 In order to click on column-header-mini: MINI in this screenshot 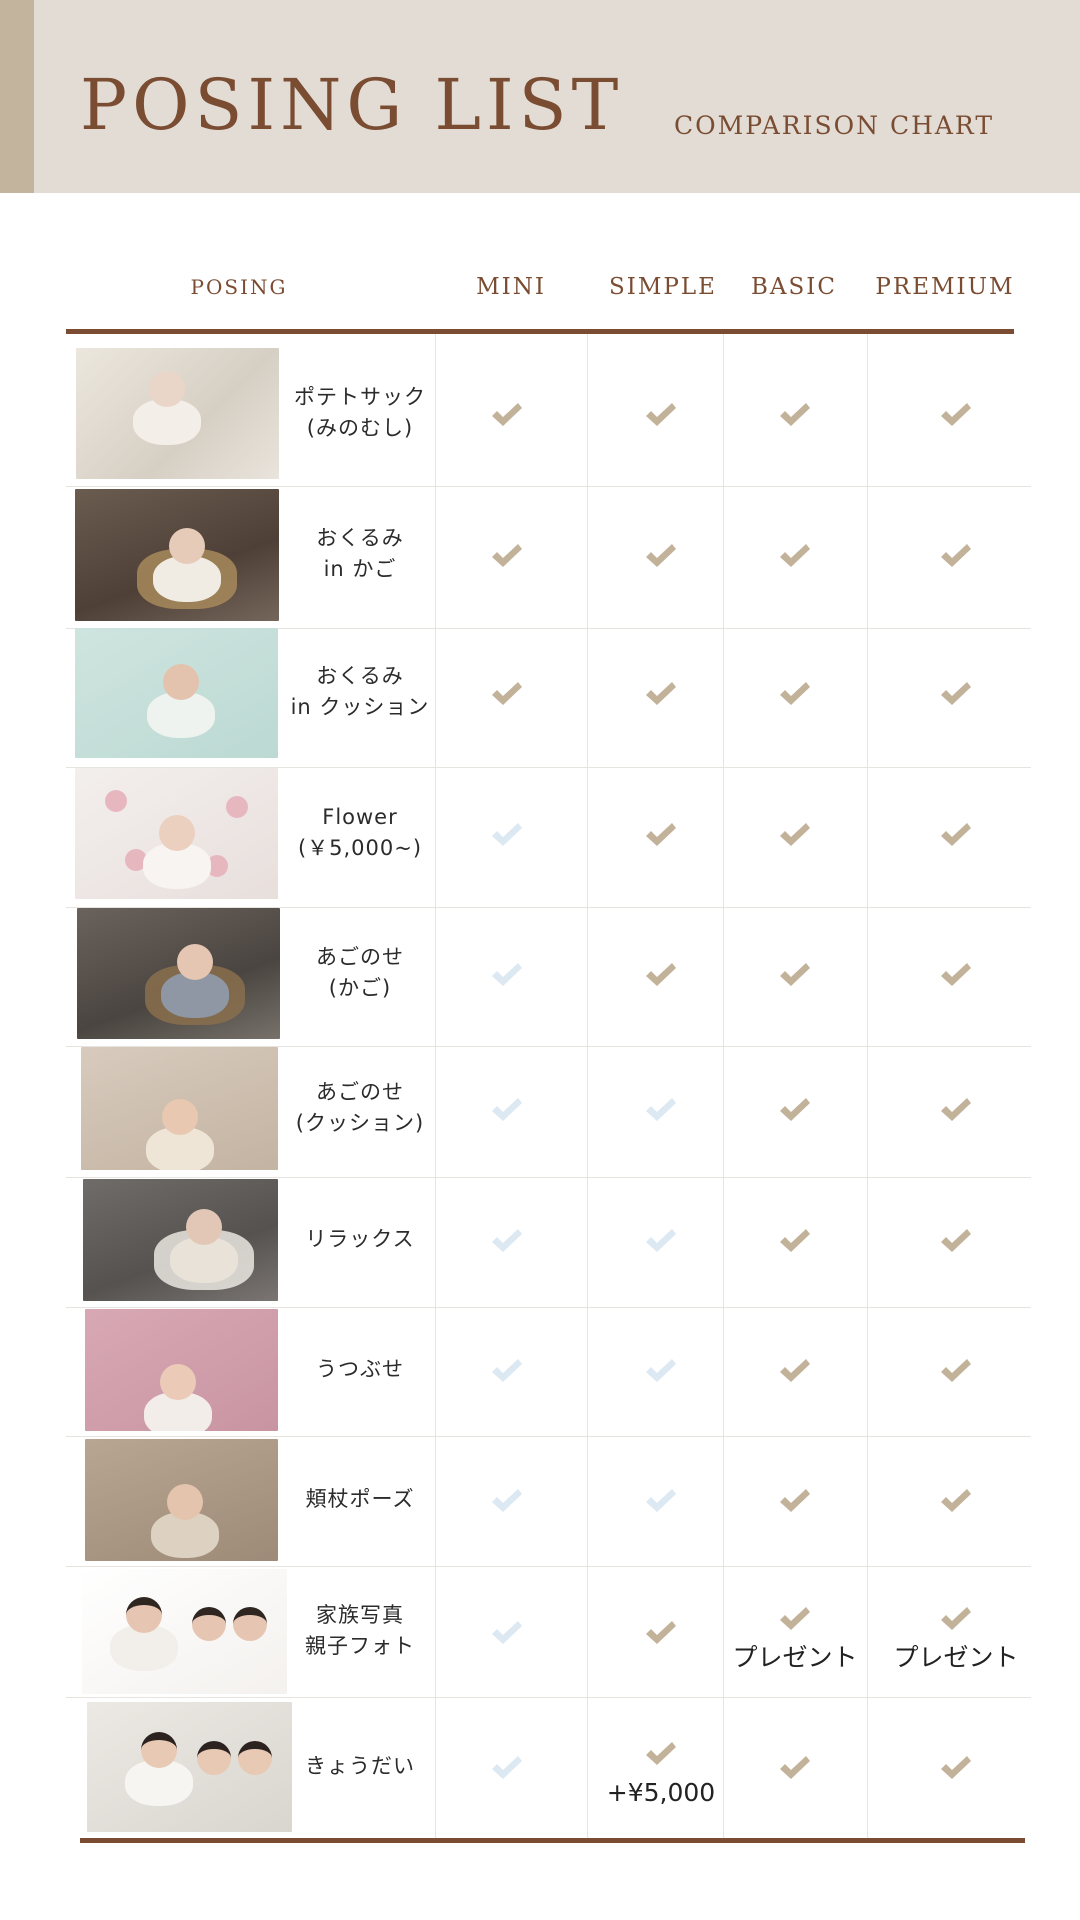, I will do `click(511, 287)`.